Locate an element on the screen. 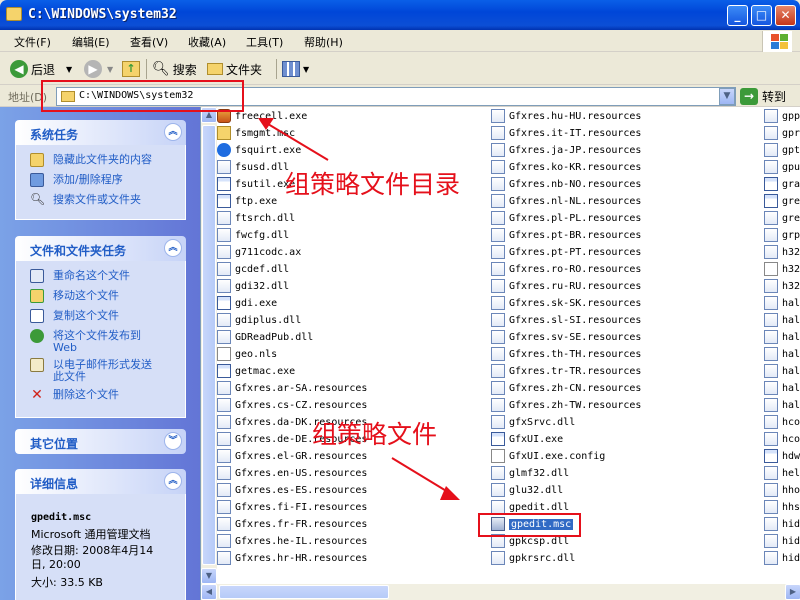  file-item: Gfxres.he-IL.resources is located at coordinates (292, 541).